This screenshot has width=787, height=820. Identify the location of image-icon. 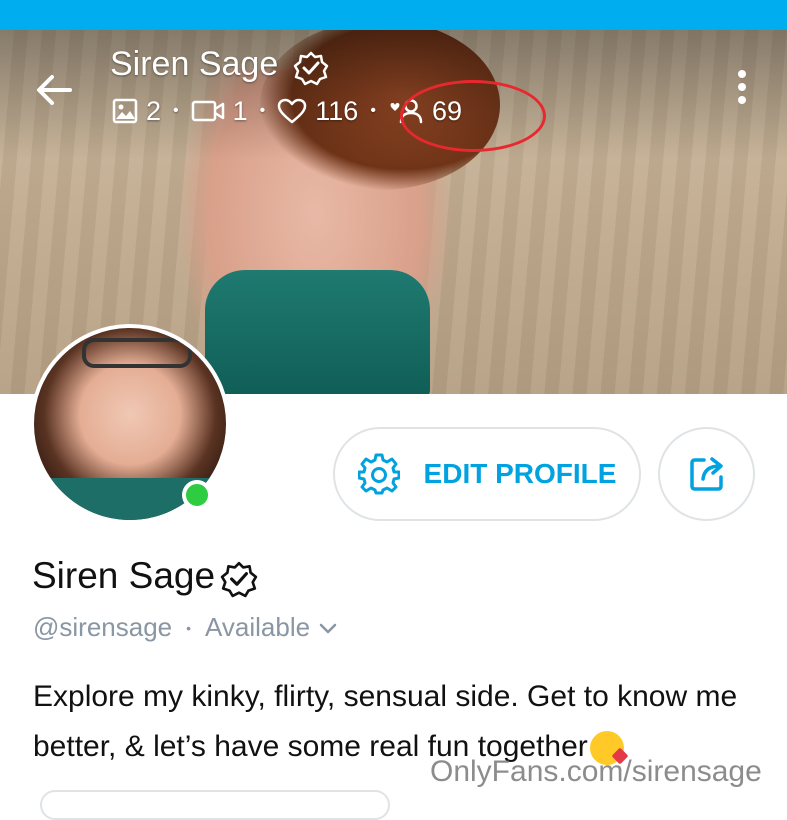
(125, 111).